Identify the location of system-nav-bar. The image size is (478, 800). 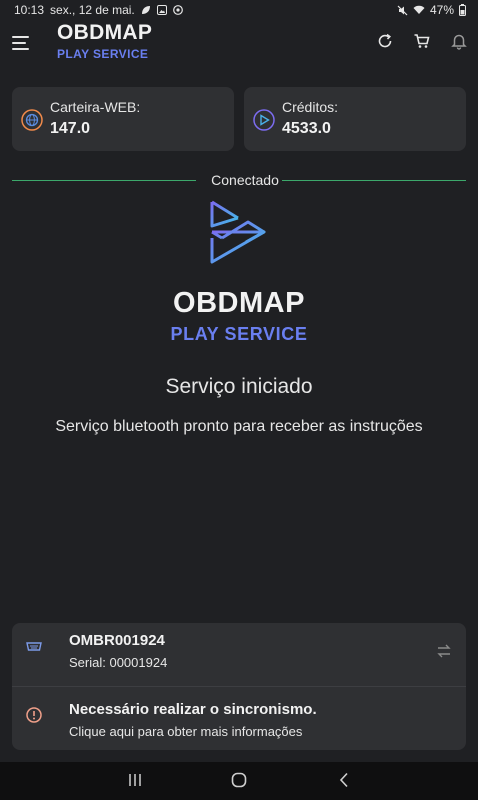
(239, 781).